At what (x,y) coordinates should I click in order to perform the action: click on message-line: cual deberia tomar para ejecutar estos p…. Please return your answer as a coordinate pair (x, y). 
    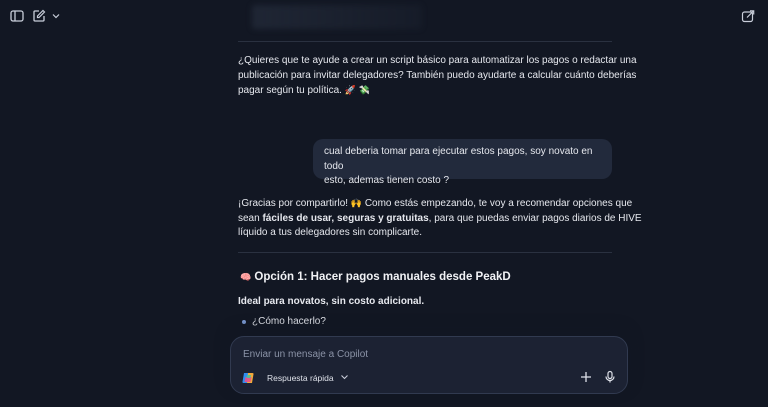
    Looking at the image, I should click on (458, 159).